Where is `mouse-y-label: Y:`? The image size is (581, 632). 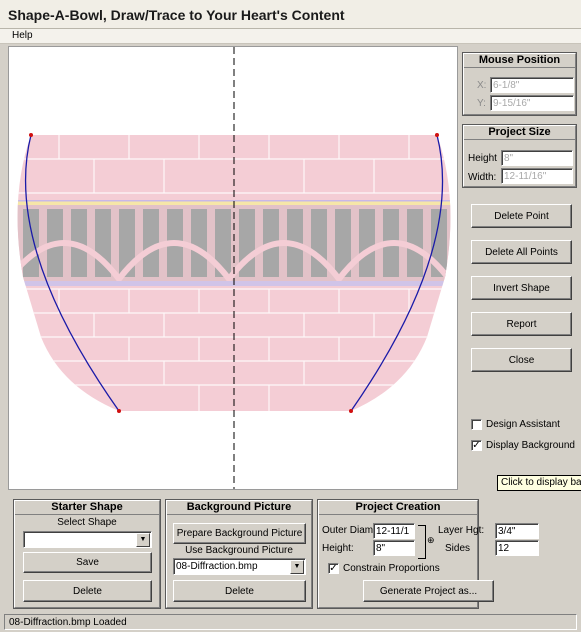
mouse-y-label: Y: is located at coordinates (481, 103).